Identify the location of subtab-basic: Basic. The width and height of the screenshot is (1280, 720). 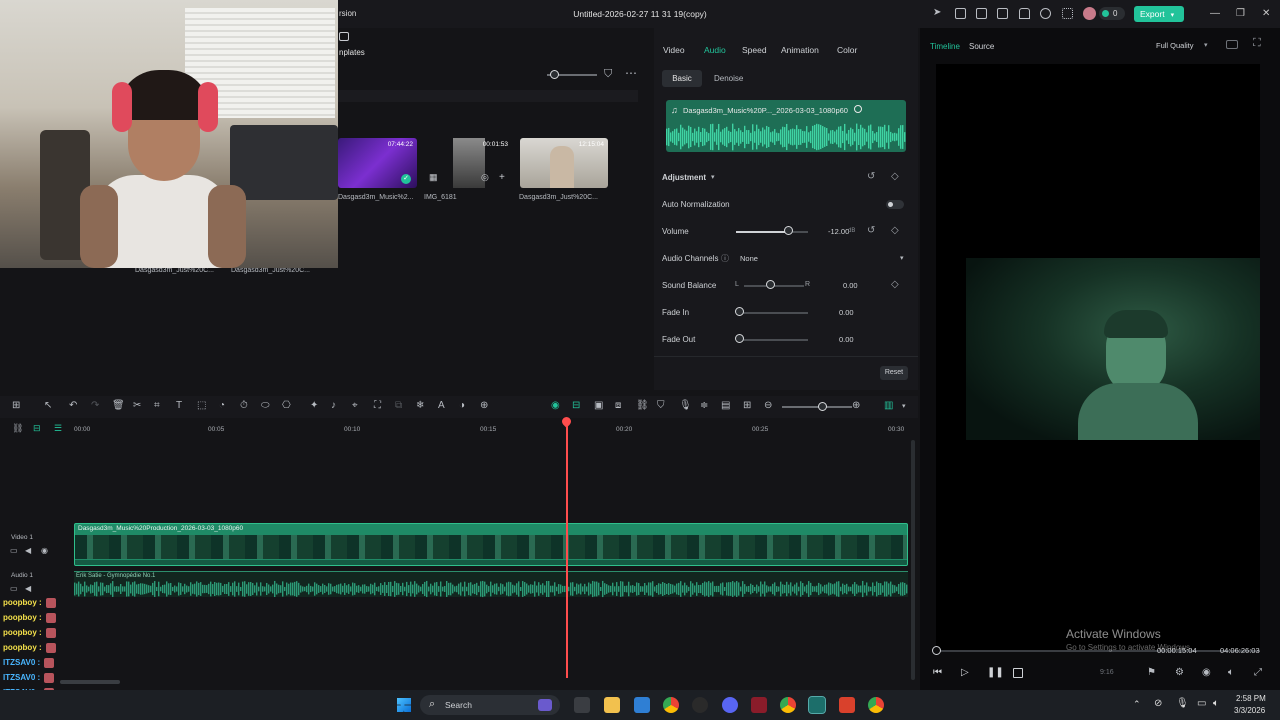
(682, 78).